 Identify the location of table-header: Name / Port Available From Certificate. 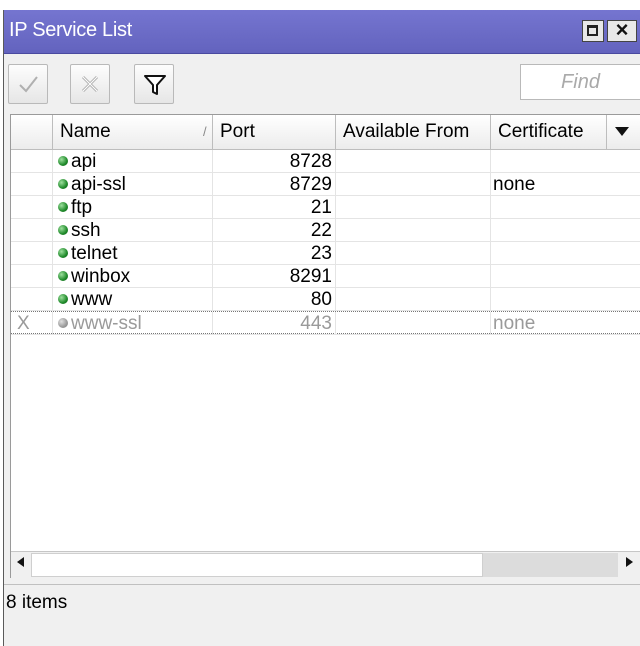
(325, 132).